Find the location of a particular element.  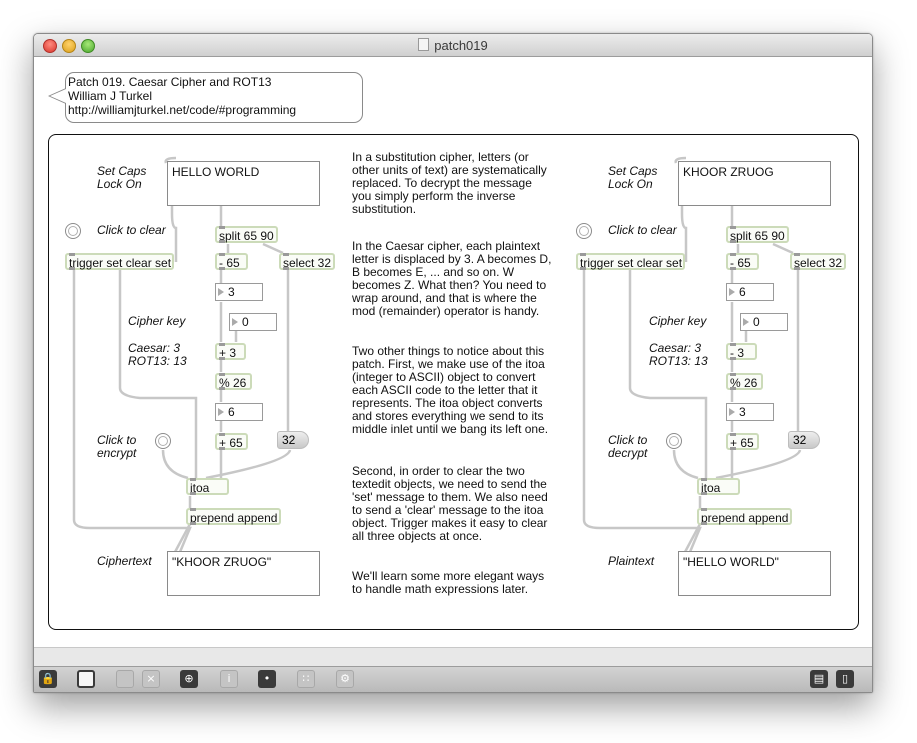

right-message-32: 32 is located at coordinates (804, 440).